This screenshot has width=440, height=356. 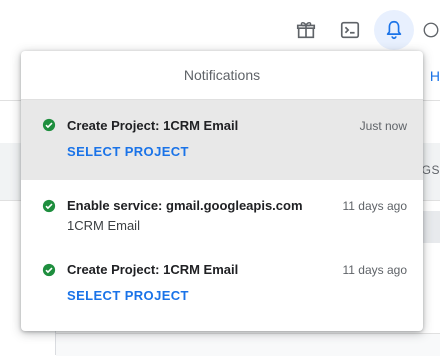 I want to click on gift-button, so click(x=306, y=30).